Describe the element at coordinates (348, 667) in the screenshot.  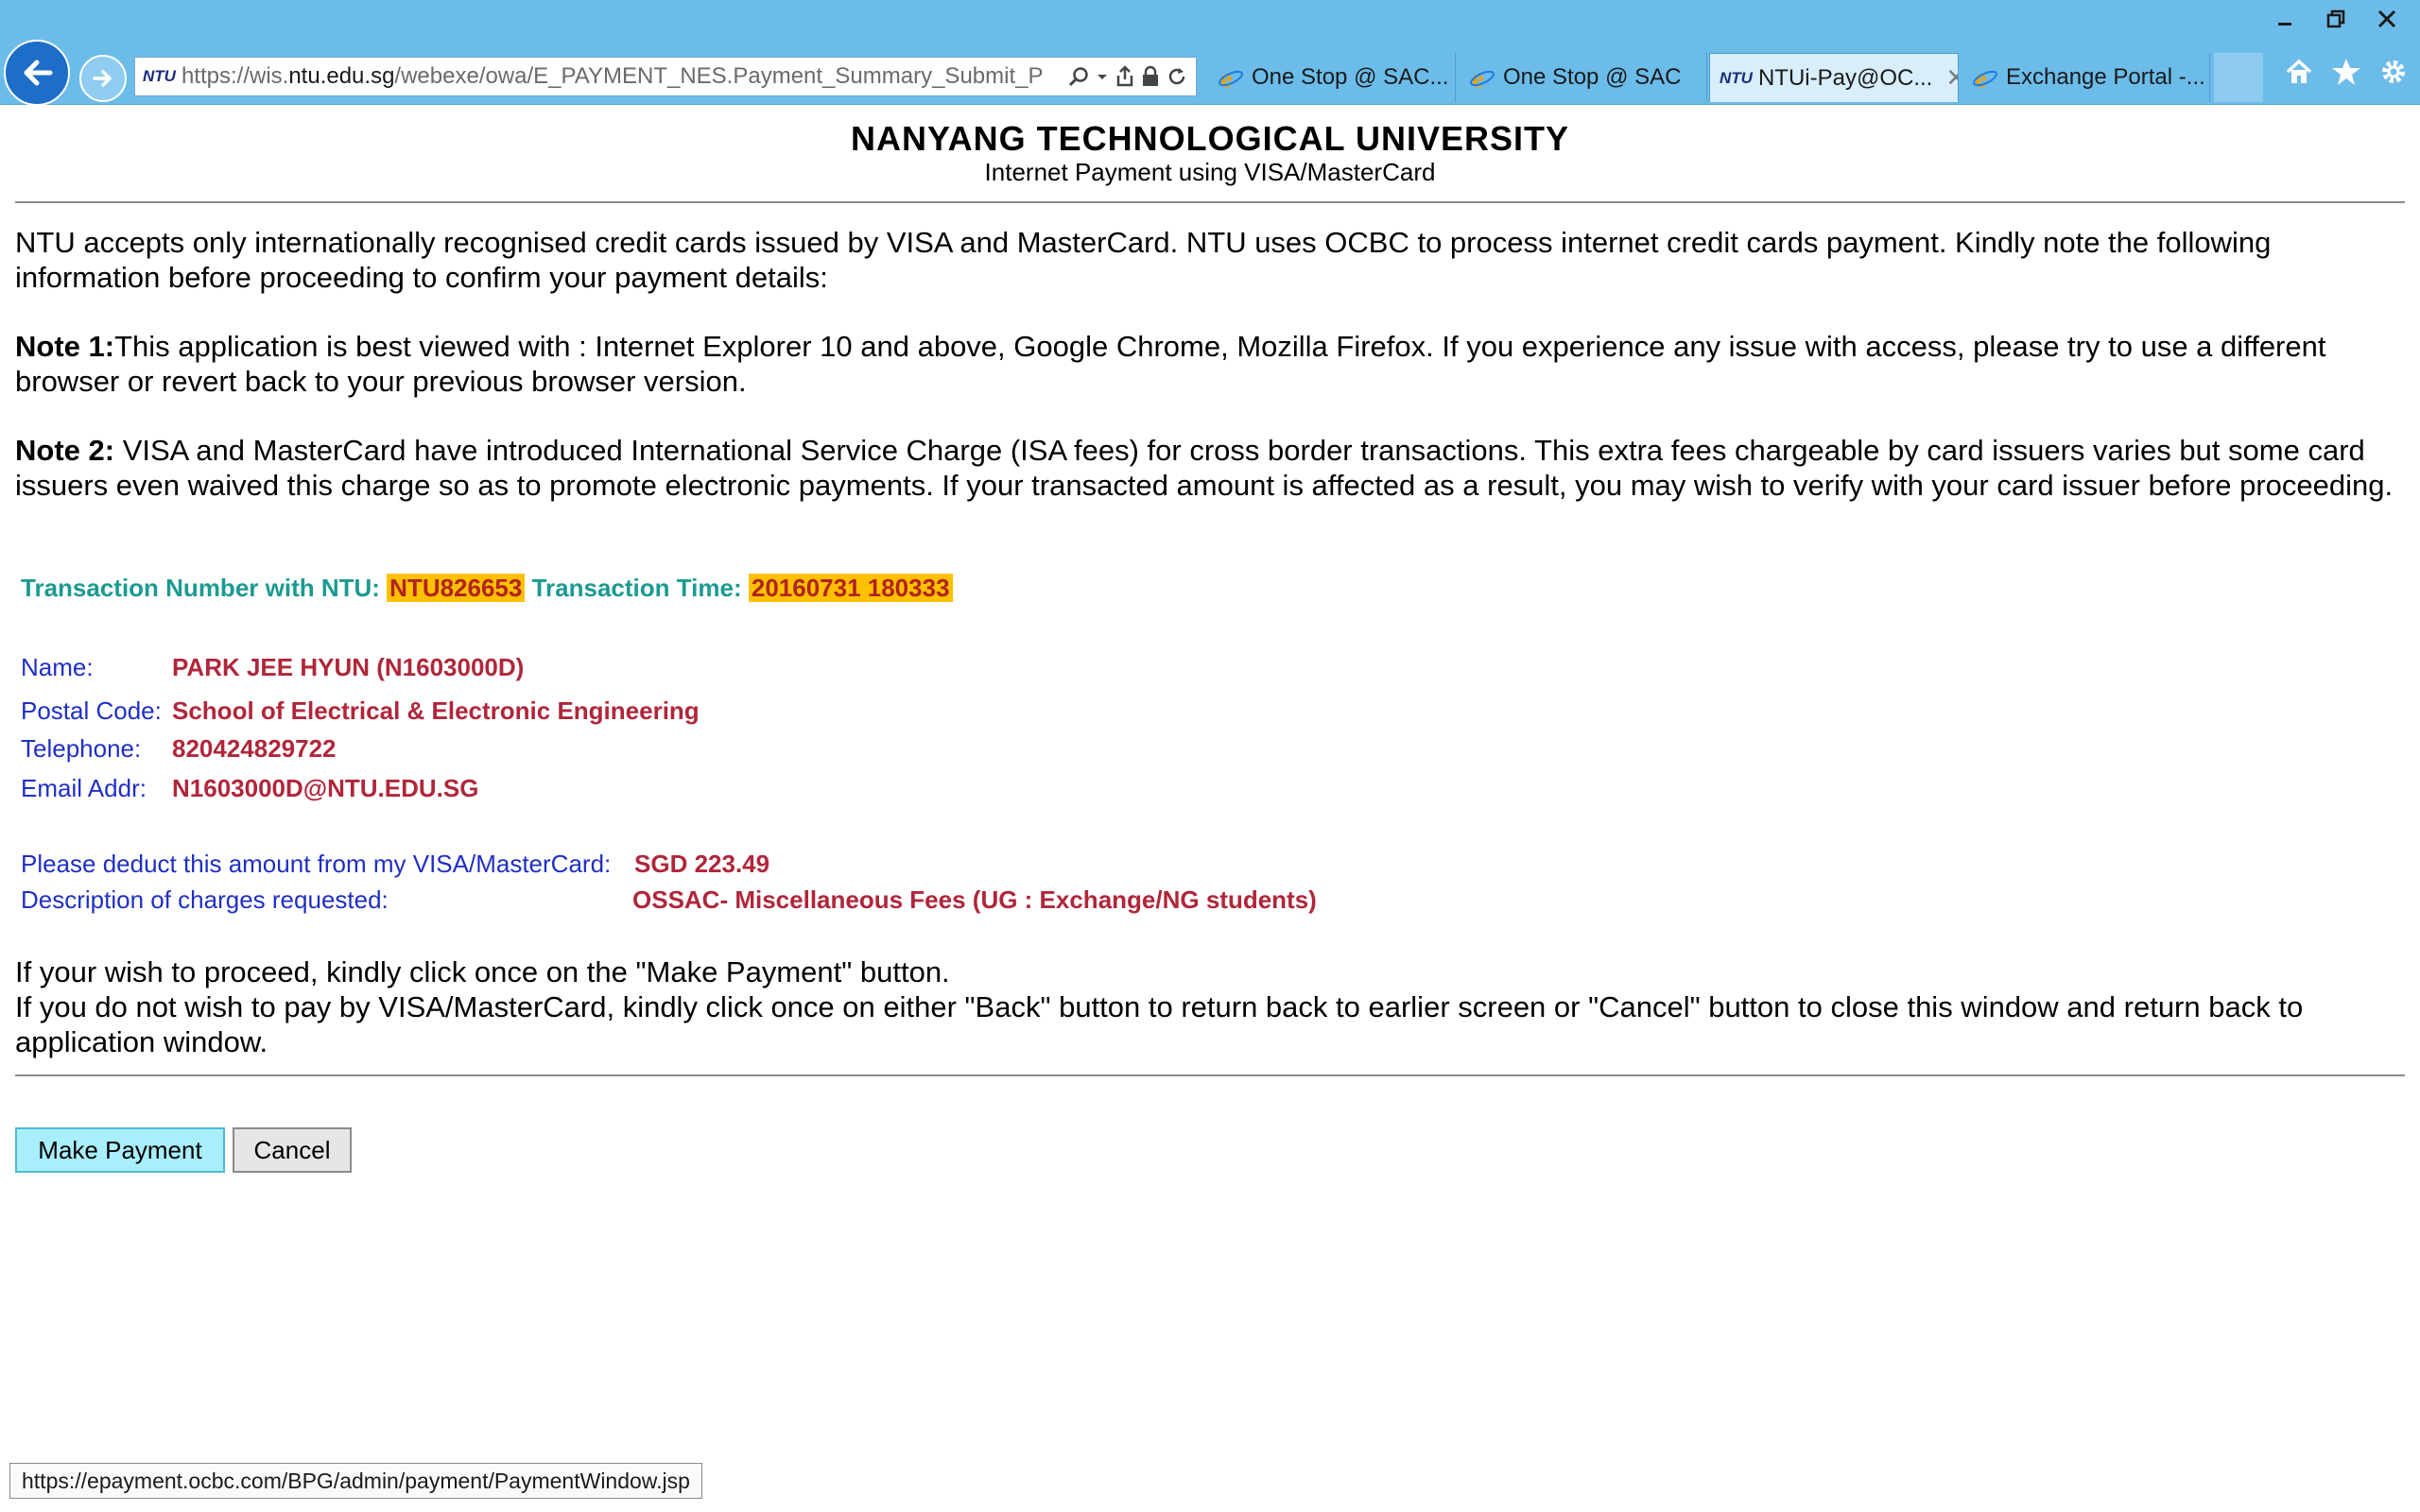
I see `name-value: PARK JEE HYUN (N1603000D)` at that location.